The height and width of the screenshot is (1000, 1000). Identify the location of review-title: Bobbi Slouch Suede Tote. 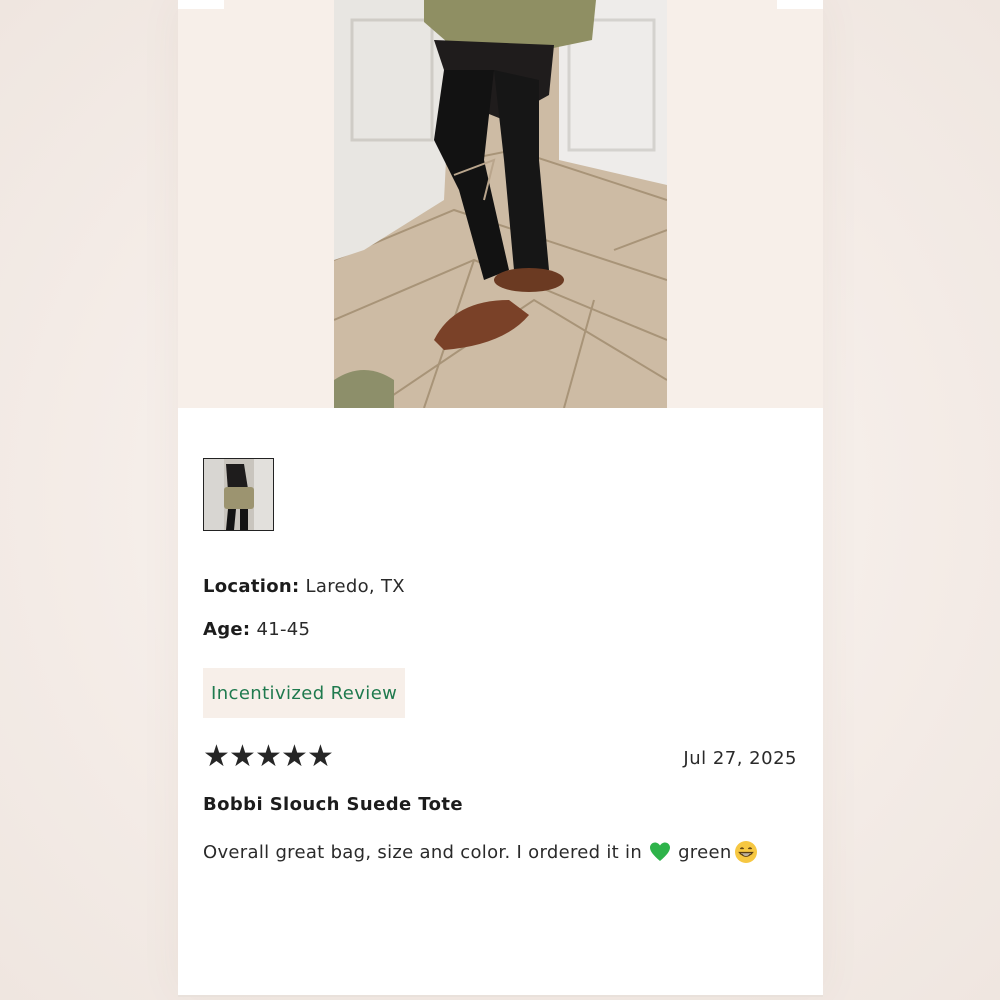
(333, 804).